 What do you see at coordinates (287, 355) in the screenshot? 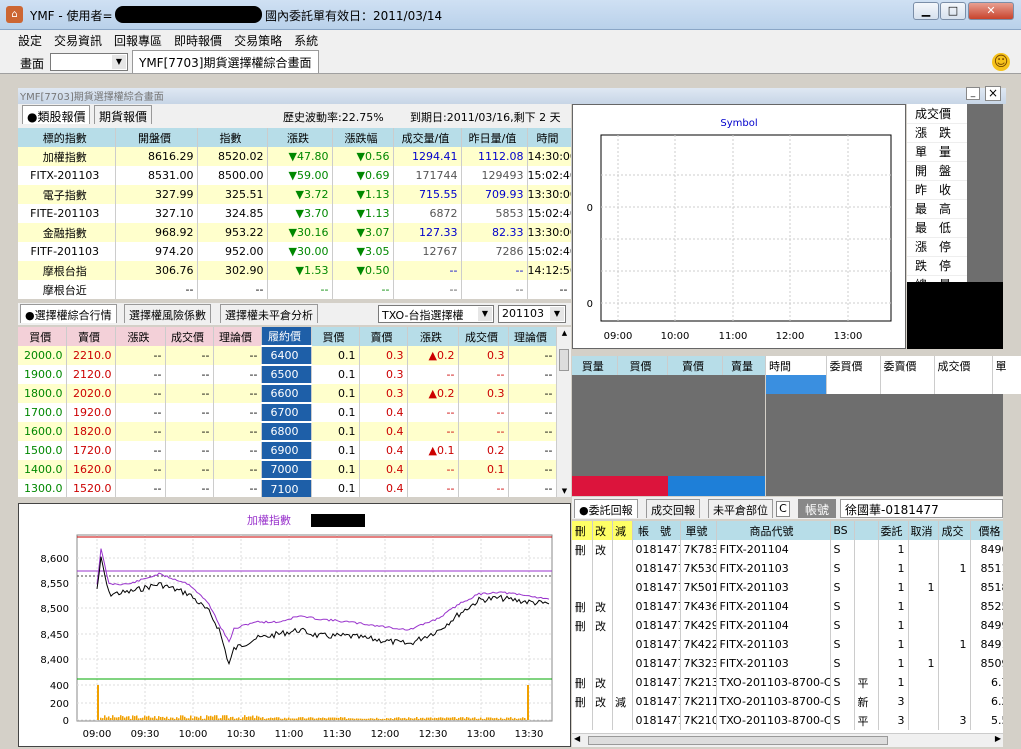
I see `table-row: 2000.0 2210.0 -- -- -- 6400 0.1 0.3 ▲0.2 0.3 --` at bounding box center [287, 355].